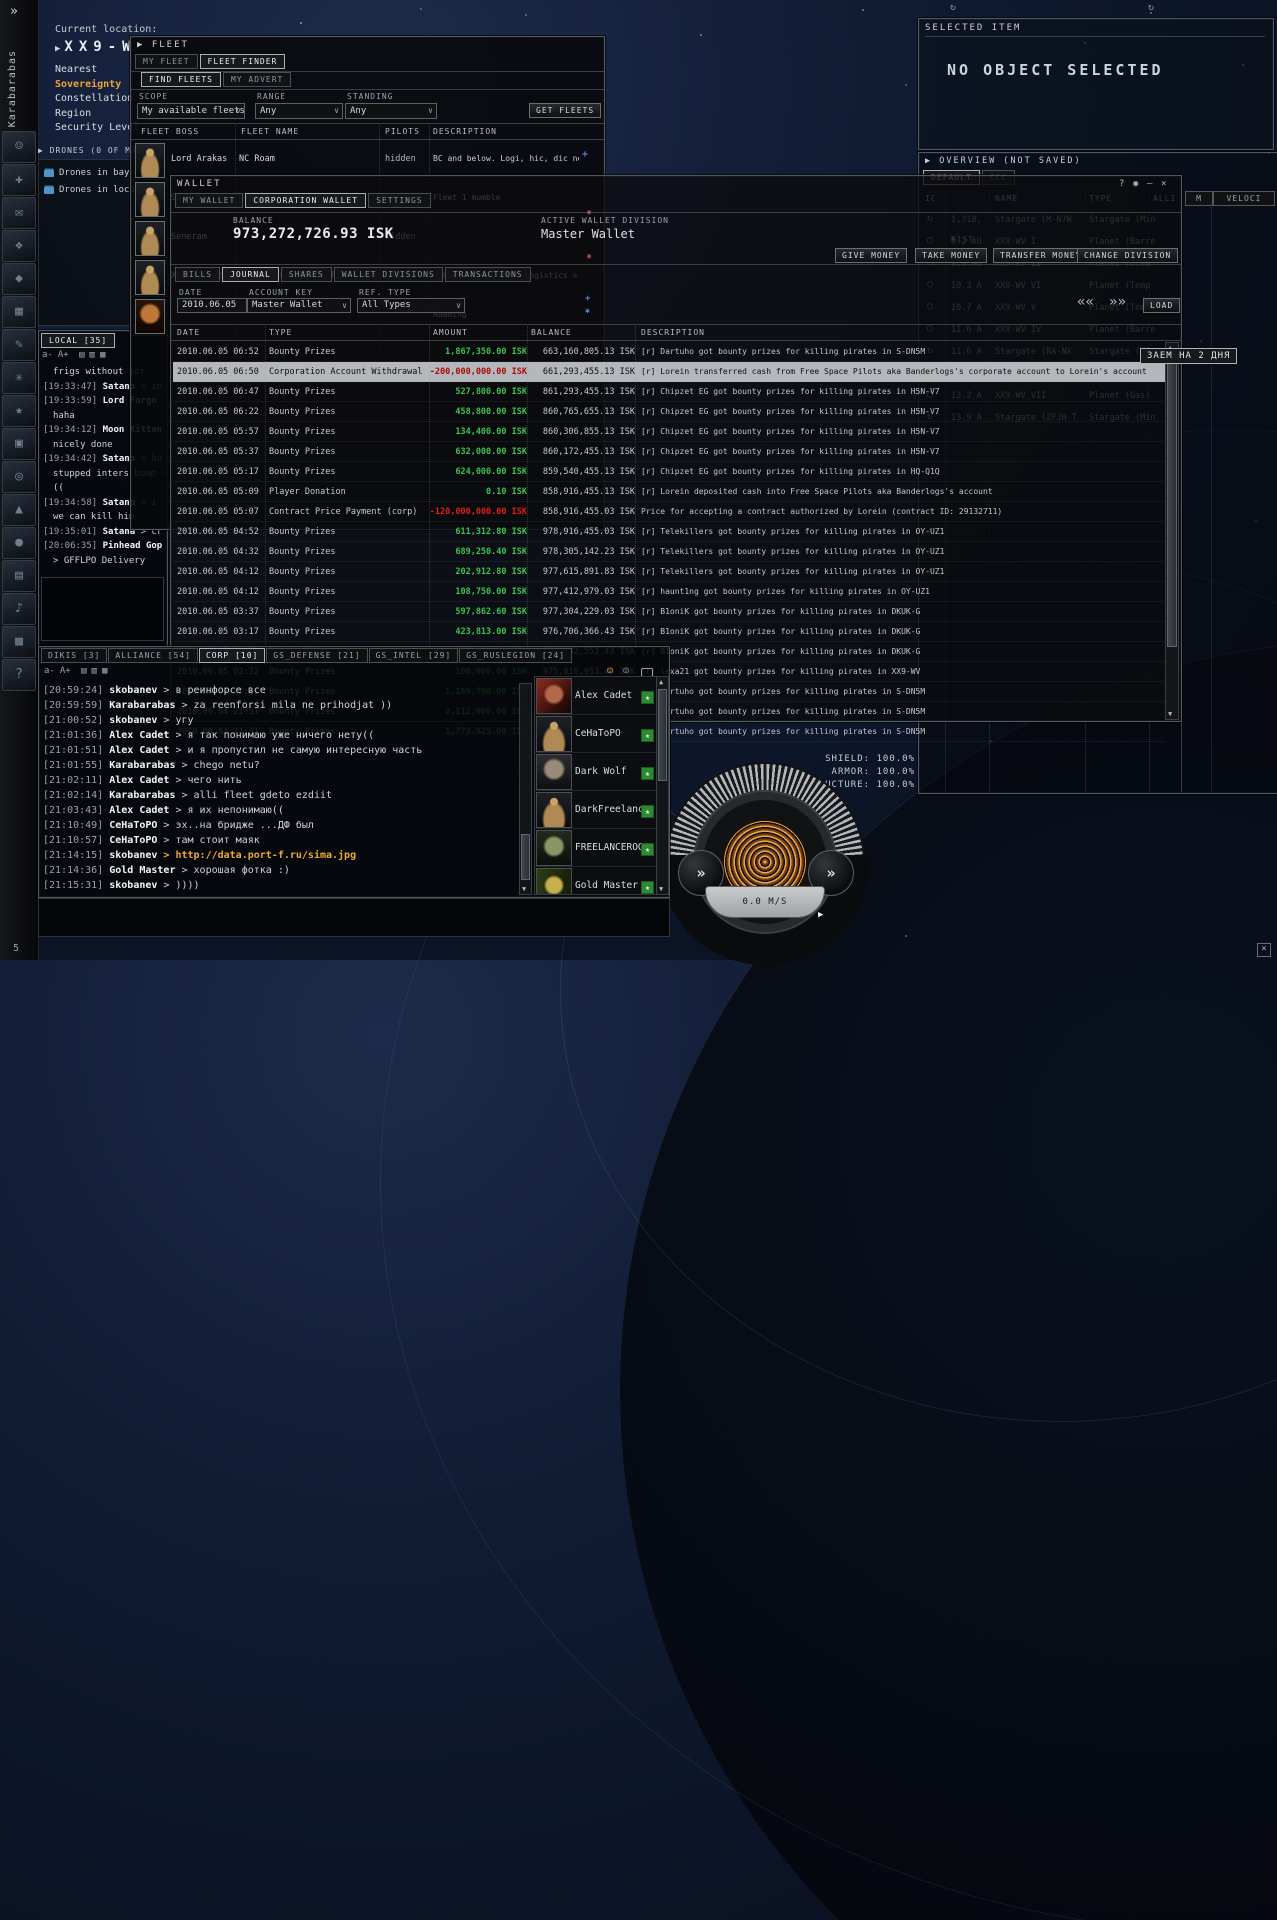 The height and width of the screenshot is (1920, 1277). I want to click on scroll-up-icon: ▲, so click(661, 682).